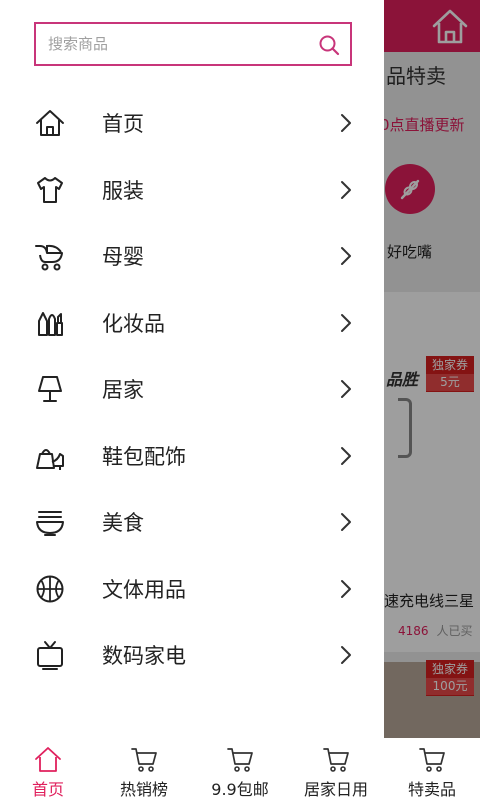 The height and width of the screenshot is (800, 480). What do you see at coordinates (123, 124) in the screenshot?
I see `menu-item-label: 首页` at bounding box center [123, 124].